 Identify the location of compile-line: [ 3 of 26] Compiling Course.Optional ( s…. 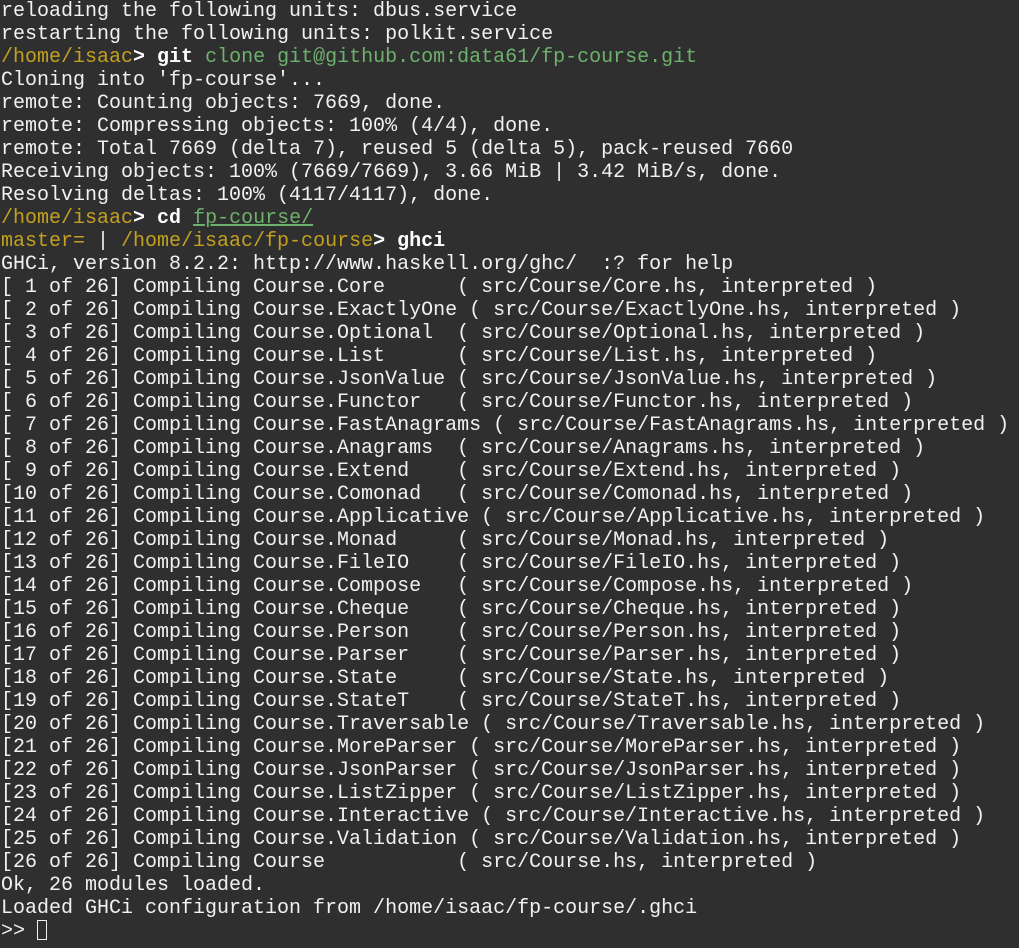
(463, 333).